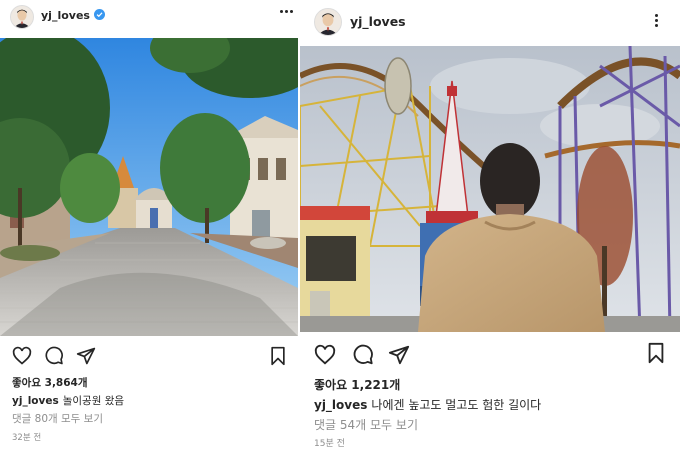  I want to click on caption: yj_loves 놀이공원 왔음, so click(152, 400).